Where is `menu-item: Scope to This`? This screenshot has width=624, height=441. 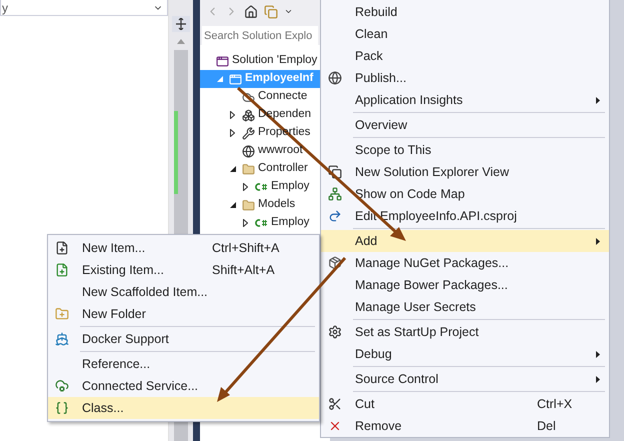
menu-item: Scope to This is located at coordinates (465, 150).